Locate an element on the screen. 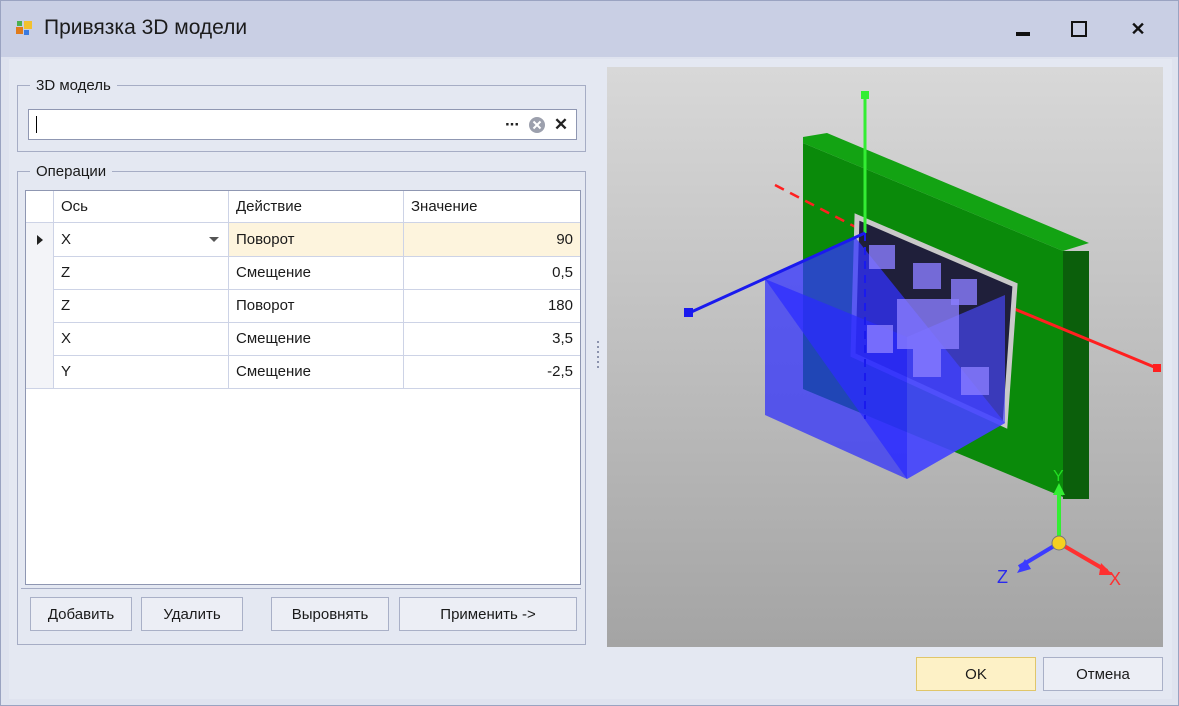  remove-button: ✕ is located at coordinates (561, 125).